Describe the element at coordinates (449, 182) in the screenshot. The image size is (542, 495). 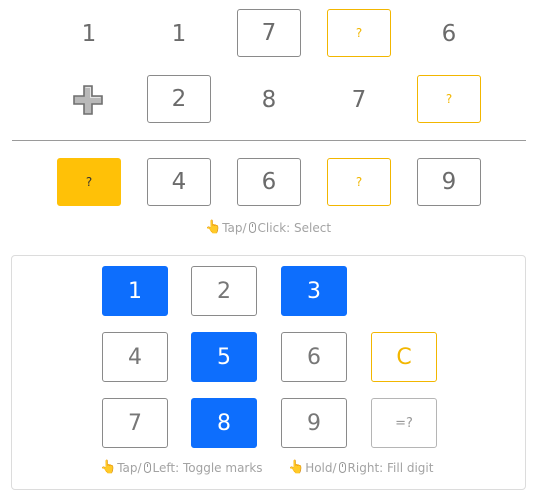
I see `result-digit-5: 9` at that location.